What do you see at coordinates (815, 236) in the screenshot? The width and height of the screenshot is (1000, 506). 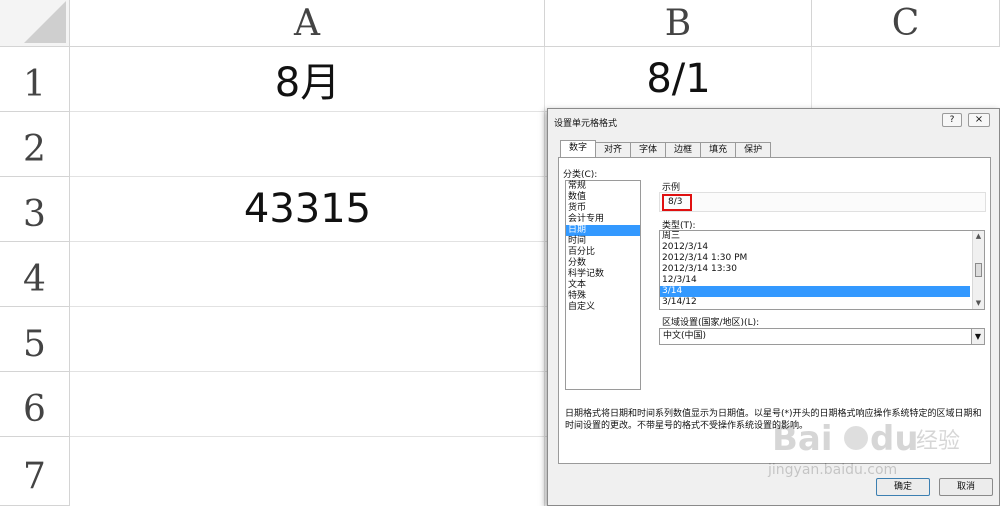 I see `type-item: 周三` at bounding box center [815, 236].